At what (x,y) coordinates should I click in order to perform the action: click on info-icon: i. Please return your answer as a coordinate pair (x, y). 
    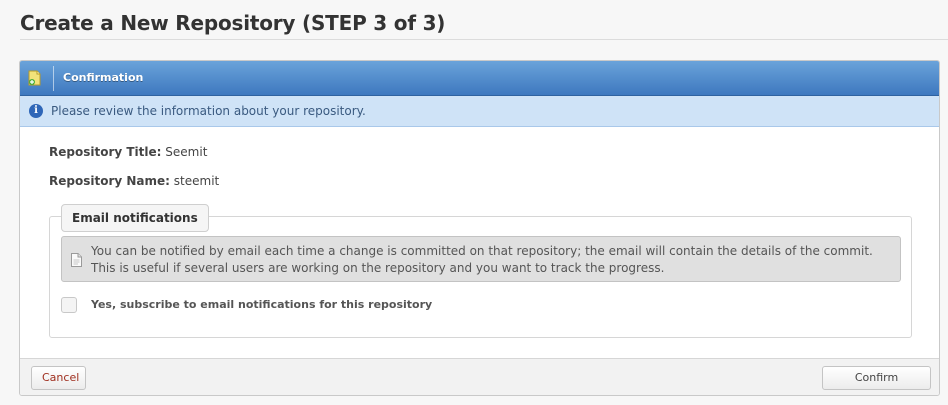
    Looking at the image, I should click on (36, 111).